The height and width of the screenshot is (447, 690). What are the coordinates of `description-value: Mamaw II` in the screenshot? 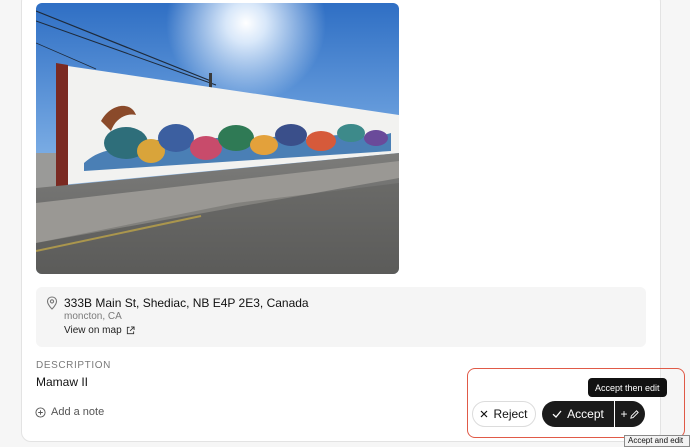 It's located at (62, 382).